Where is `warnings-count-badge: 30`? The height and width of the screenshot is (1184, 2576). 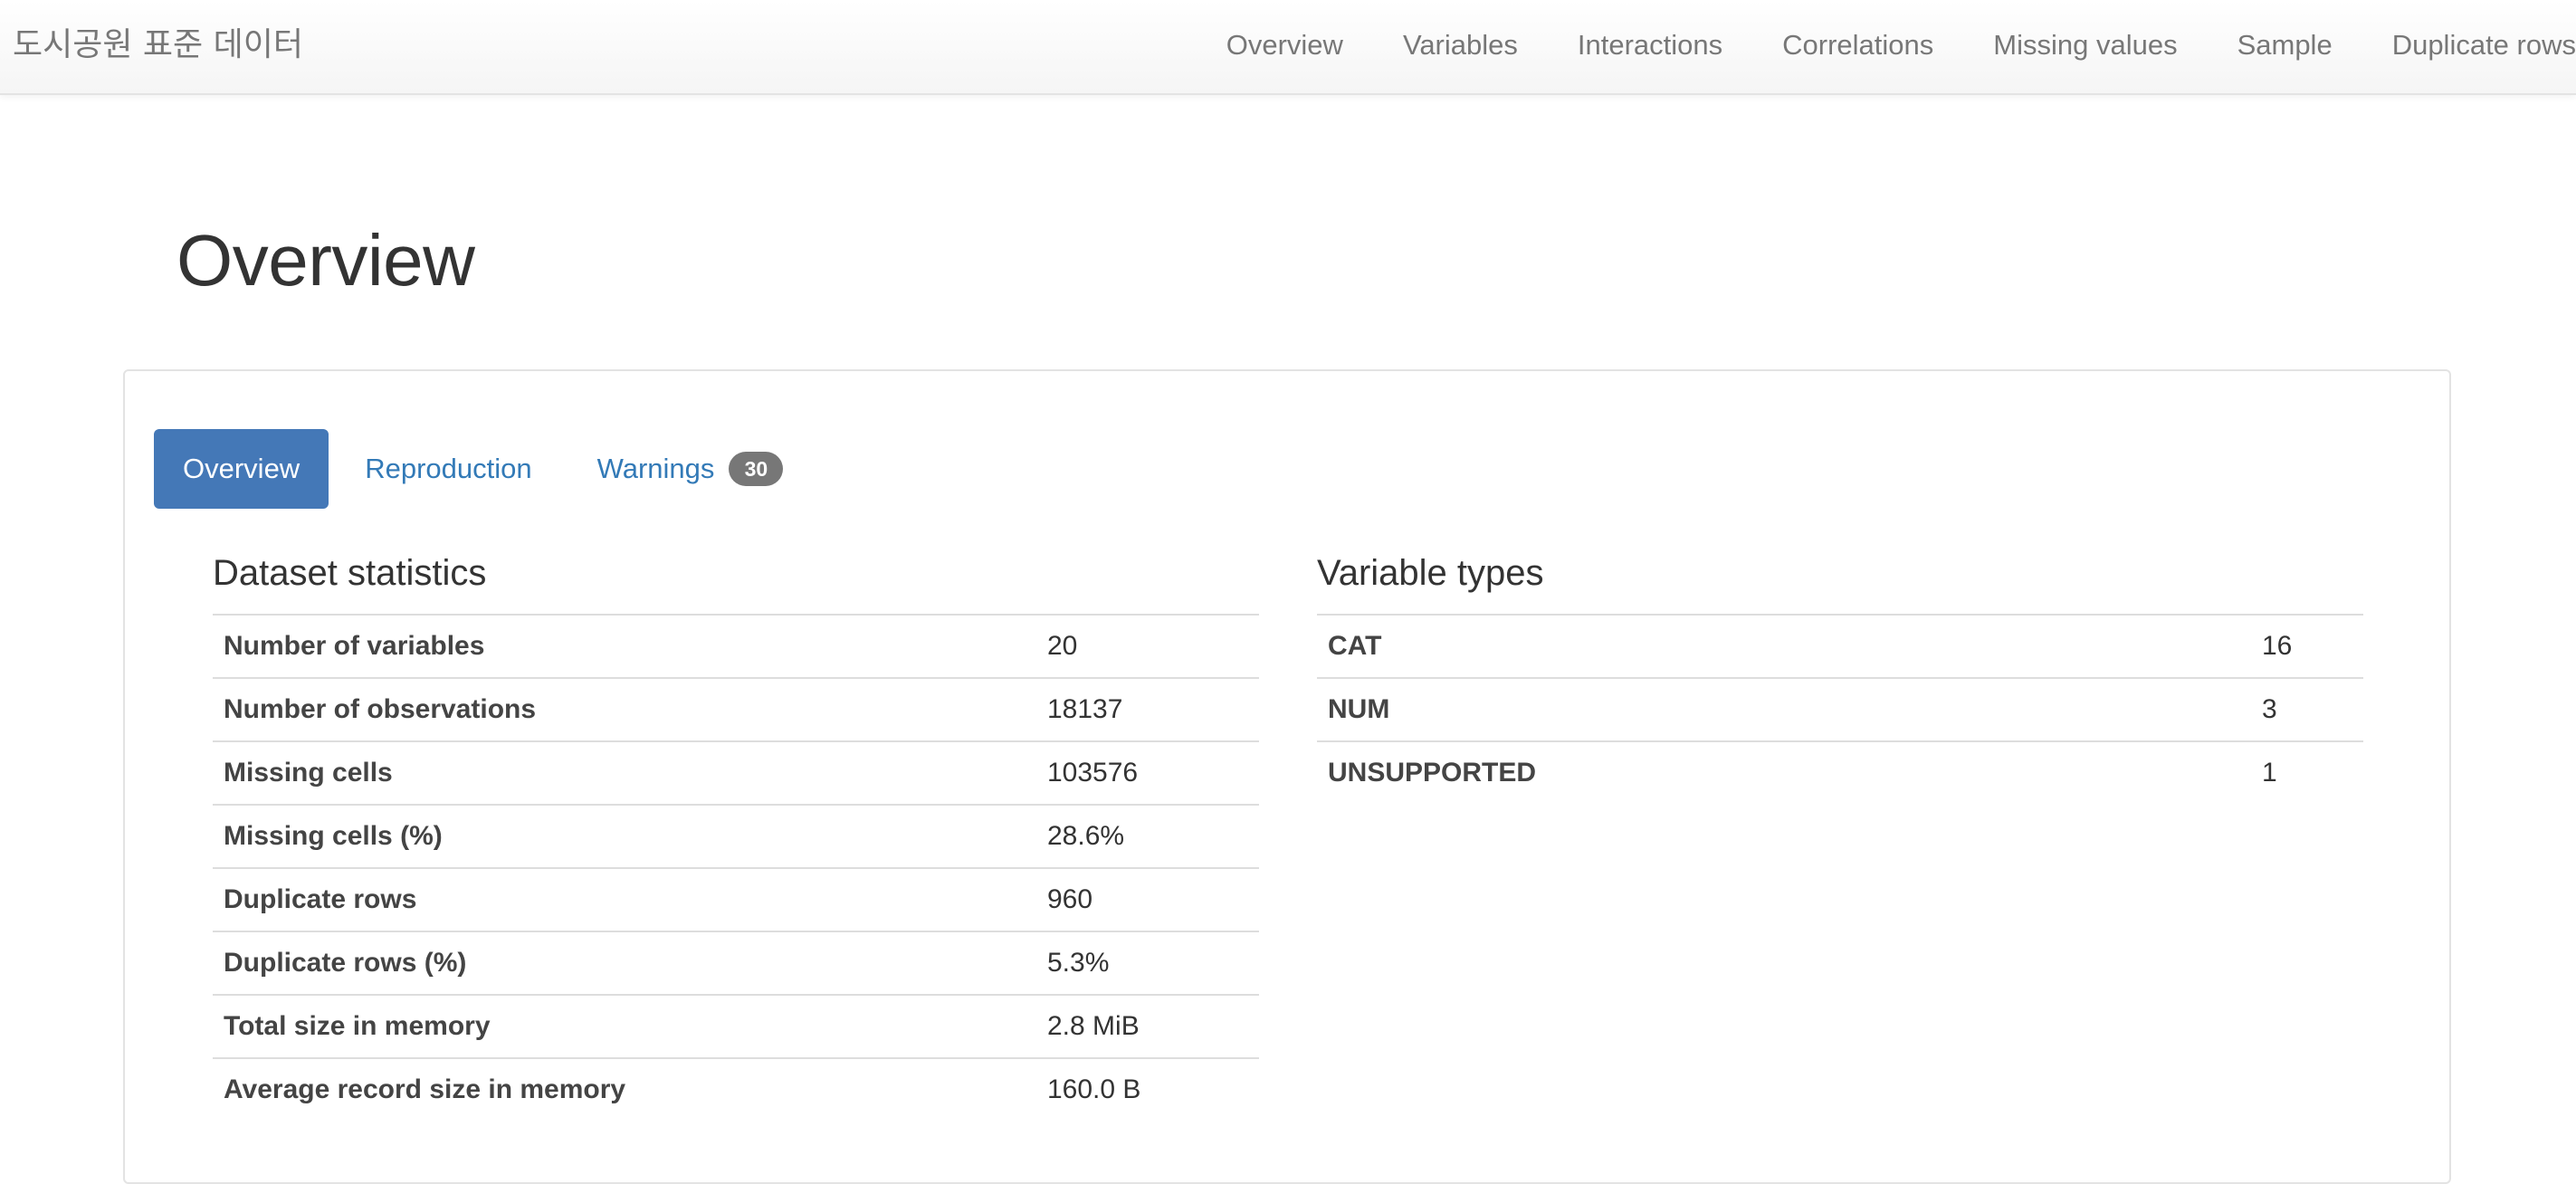
warnings-count-badge: 30 is located at coordinates (756, 469).